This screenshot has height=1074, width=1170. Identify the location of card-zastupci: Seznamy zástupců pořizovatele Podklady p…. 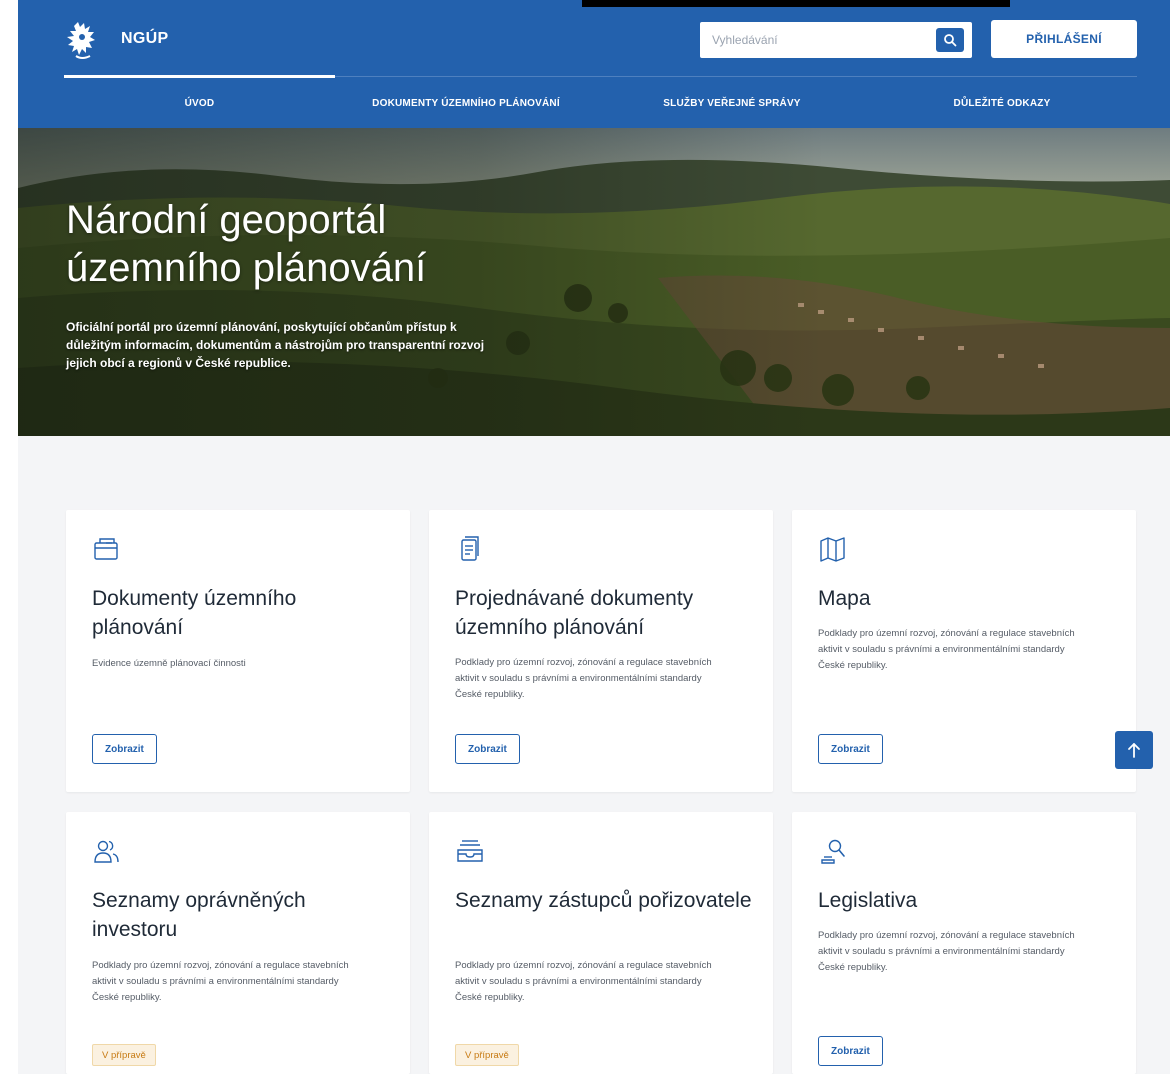
(601, 943).